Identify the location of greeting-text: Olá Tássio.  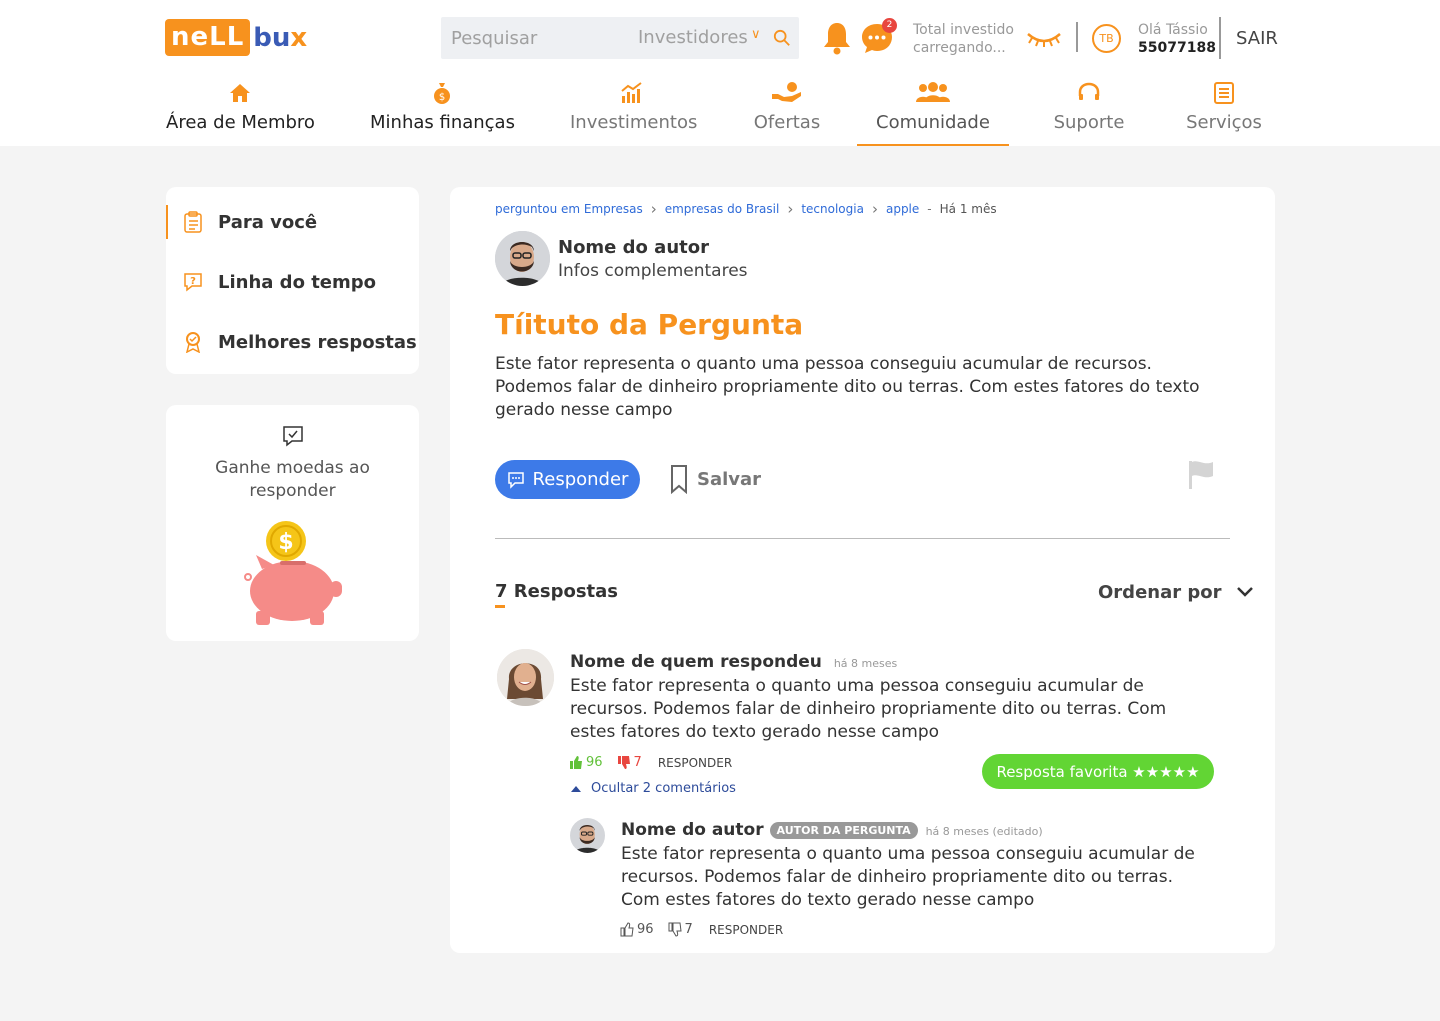
(1173, 30).